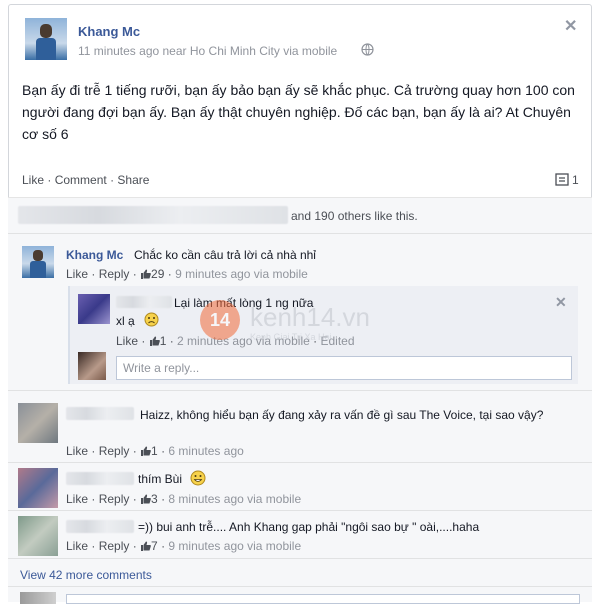  I want to click on comment-time: 6 minutes ago, so click(205, 451).